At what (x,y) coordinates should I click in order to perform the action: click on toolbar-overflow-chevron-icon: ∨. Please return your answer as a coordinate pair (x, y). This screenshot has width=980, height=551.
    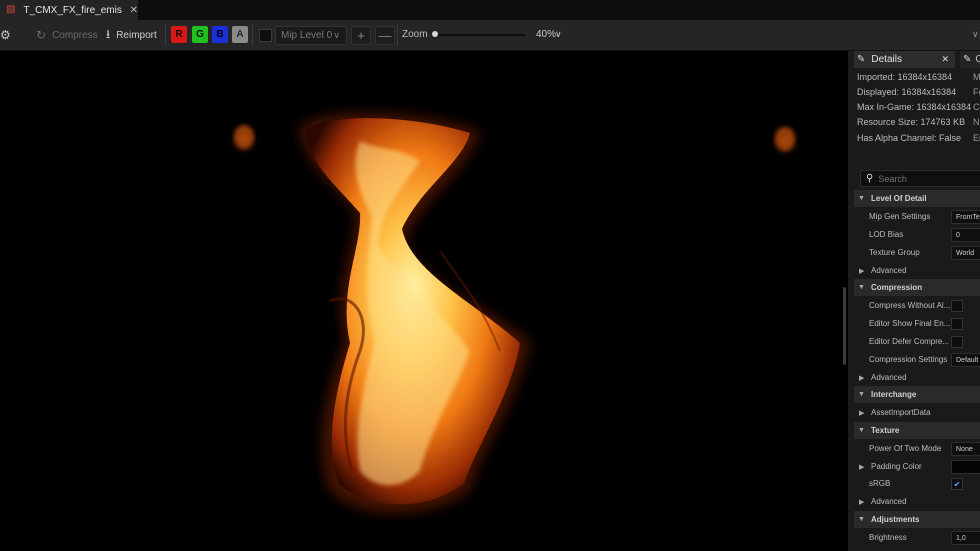
    Looking at the image, I should click on (975, 34).